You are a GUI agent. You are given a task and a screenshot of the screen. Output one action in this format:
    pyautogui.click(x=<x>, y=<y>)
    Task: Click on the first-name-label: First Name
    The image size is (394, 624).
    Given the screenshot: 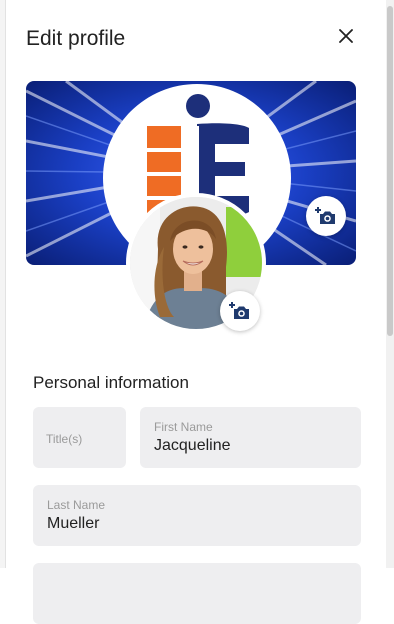 What is the action you would take?
    pyautogui.click(x=183, y=427)
    